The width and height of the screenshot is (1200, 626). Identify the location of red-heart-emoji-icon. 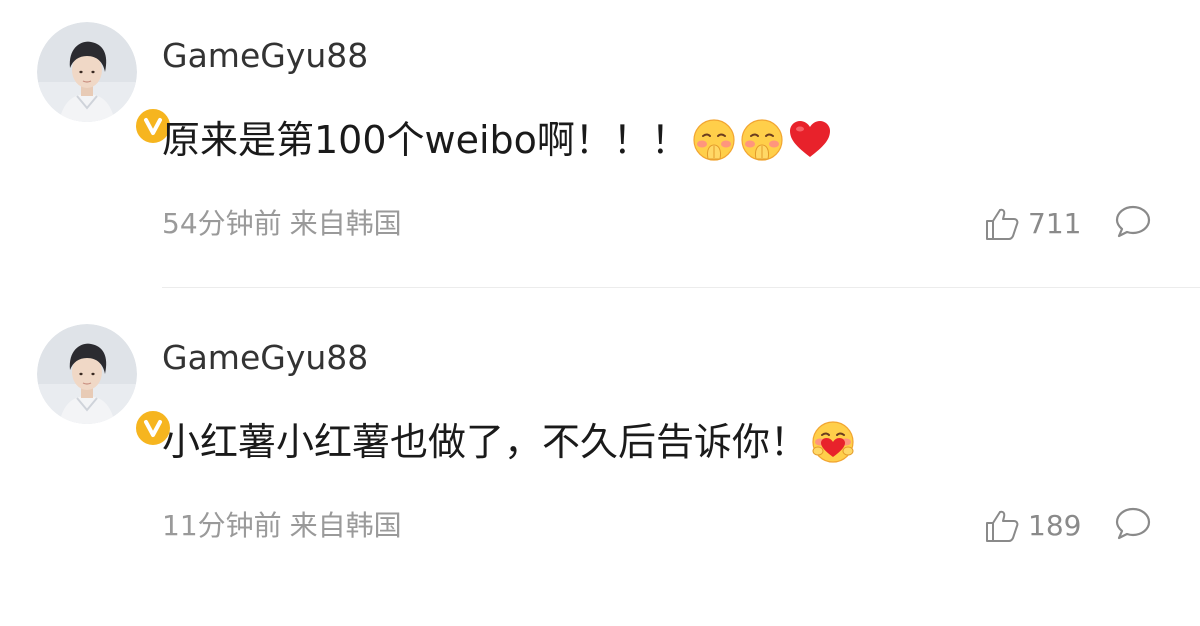
(810, 140).